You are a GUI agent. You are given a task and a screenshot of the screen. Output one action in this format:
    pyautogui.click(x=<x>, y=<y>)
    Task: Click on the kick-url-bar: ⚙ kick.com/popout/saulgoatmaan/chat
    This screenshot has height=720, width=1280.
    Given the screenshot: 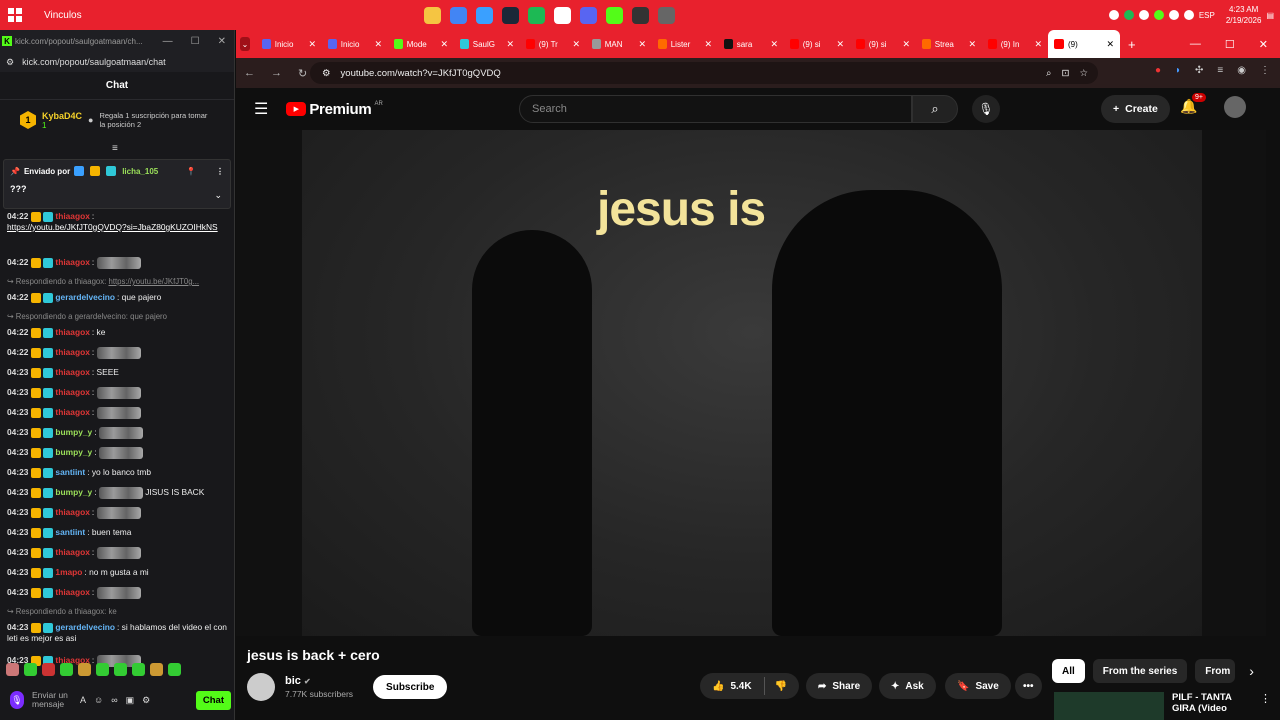 What is the action you would take?
    pyautogui.click(x=117, y=62)
    